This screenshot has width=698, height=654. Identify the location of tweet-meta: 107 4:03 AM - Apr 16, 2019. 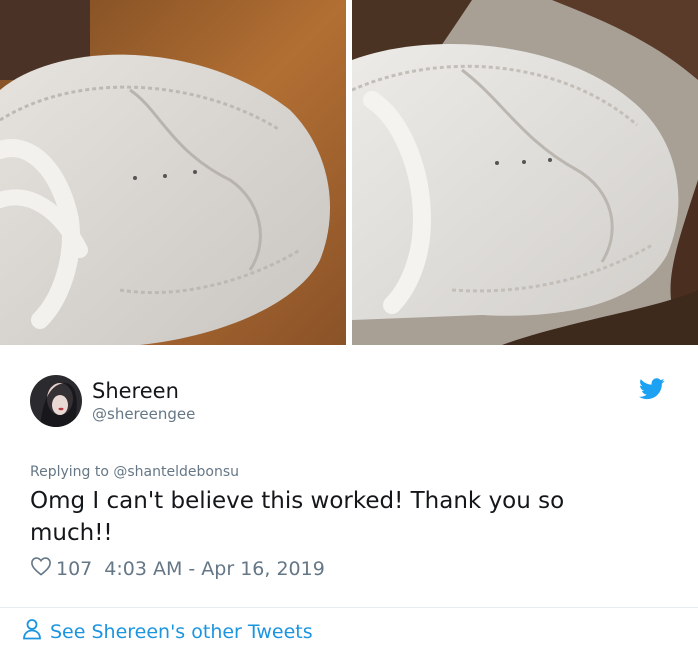
(177, 568).